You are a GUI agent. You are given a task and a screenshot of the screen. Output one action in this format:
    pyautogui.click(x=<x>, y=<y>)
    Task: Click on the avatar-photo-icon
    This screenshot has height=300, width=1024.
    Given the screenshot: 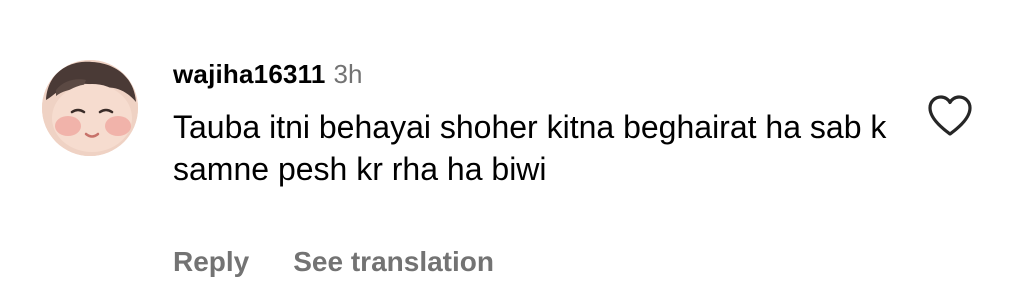 What is the action you would take?
    pyautogui.click(x=90, y=108)
    